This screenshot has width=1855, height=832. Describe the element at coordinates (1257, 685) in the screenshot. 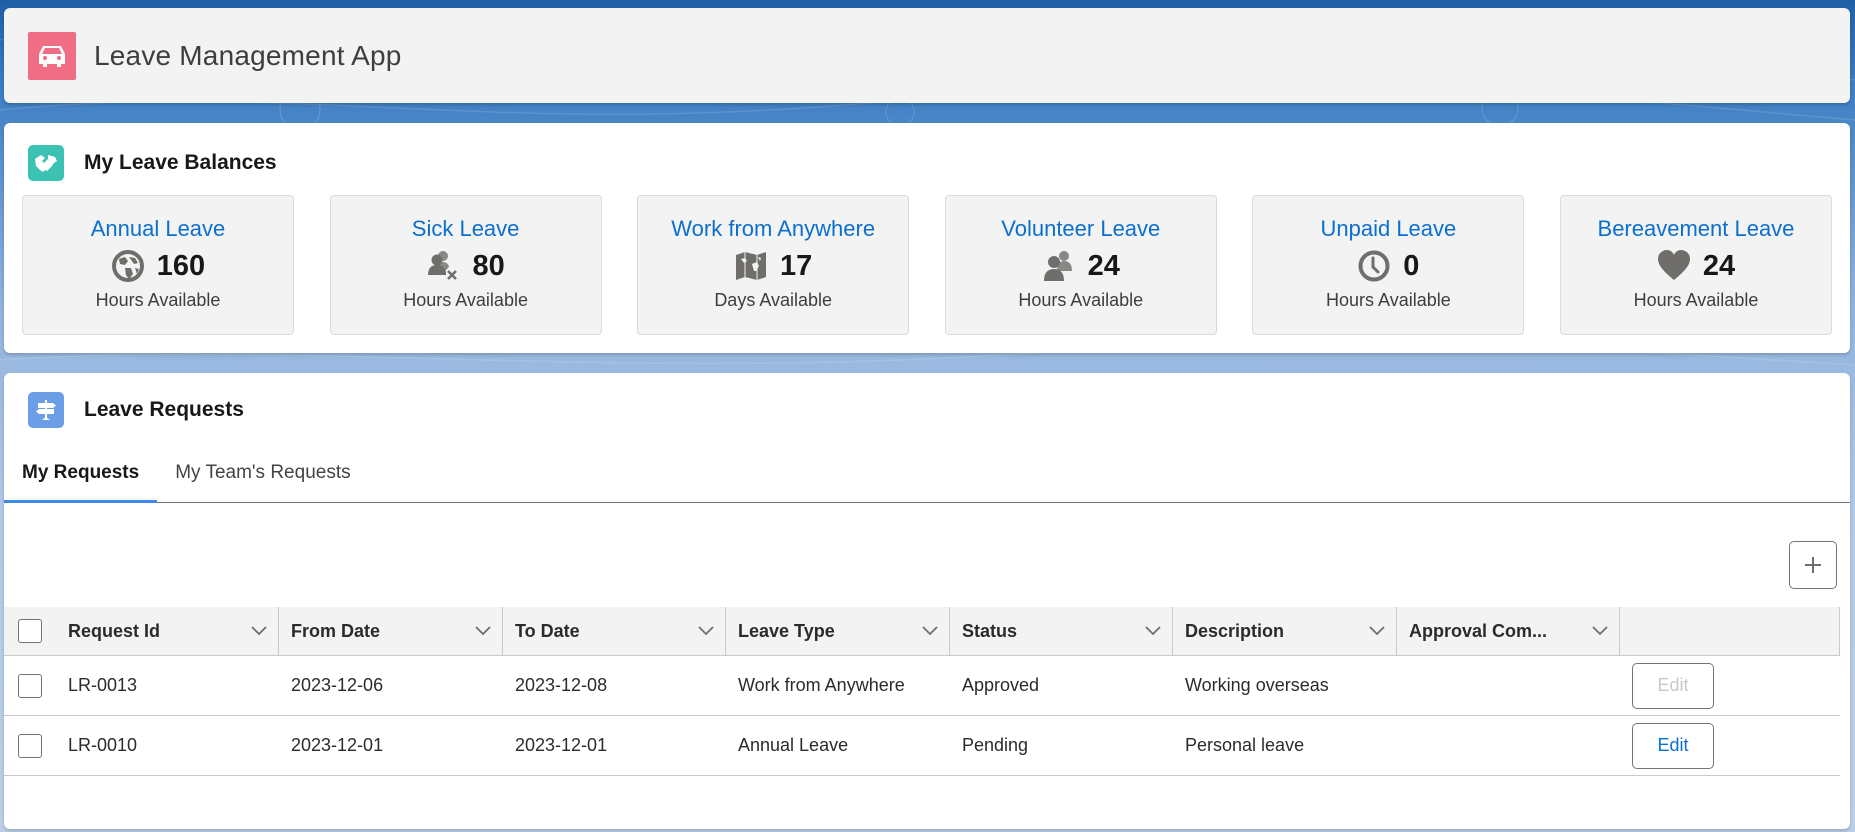

I see `cell-description: Working overseas` at that location.